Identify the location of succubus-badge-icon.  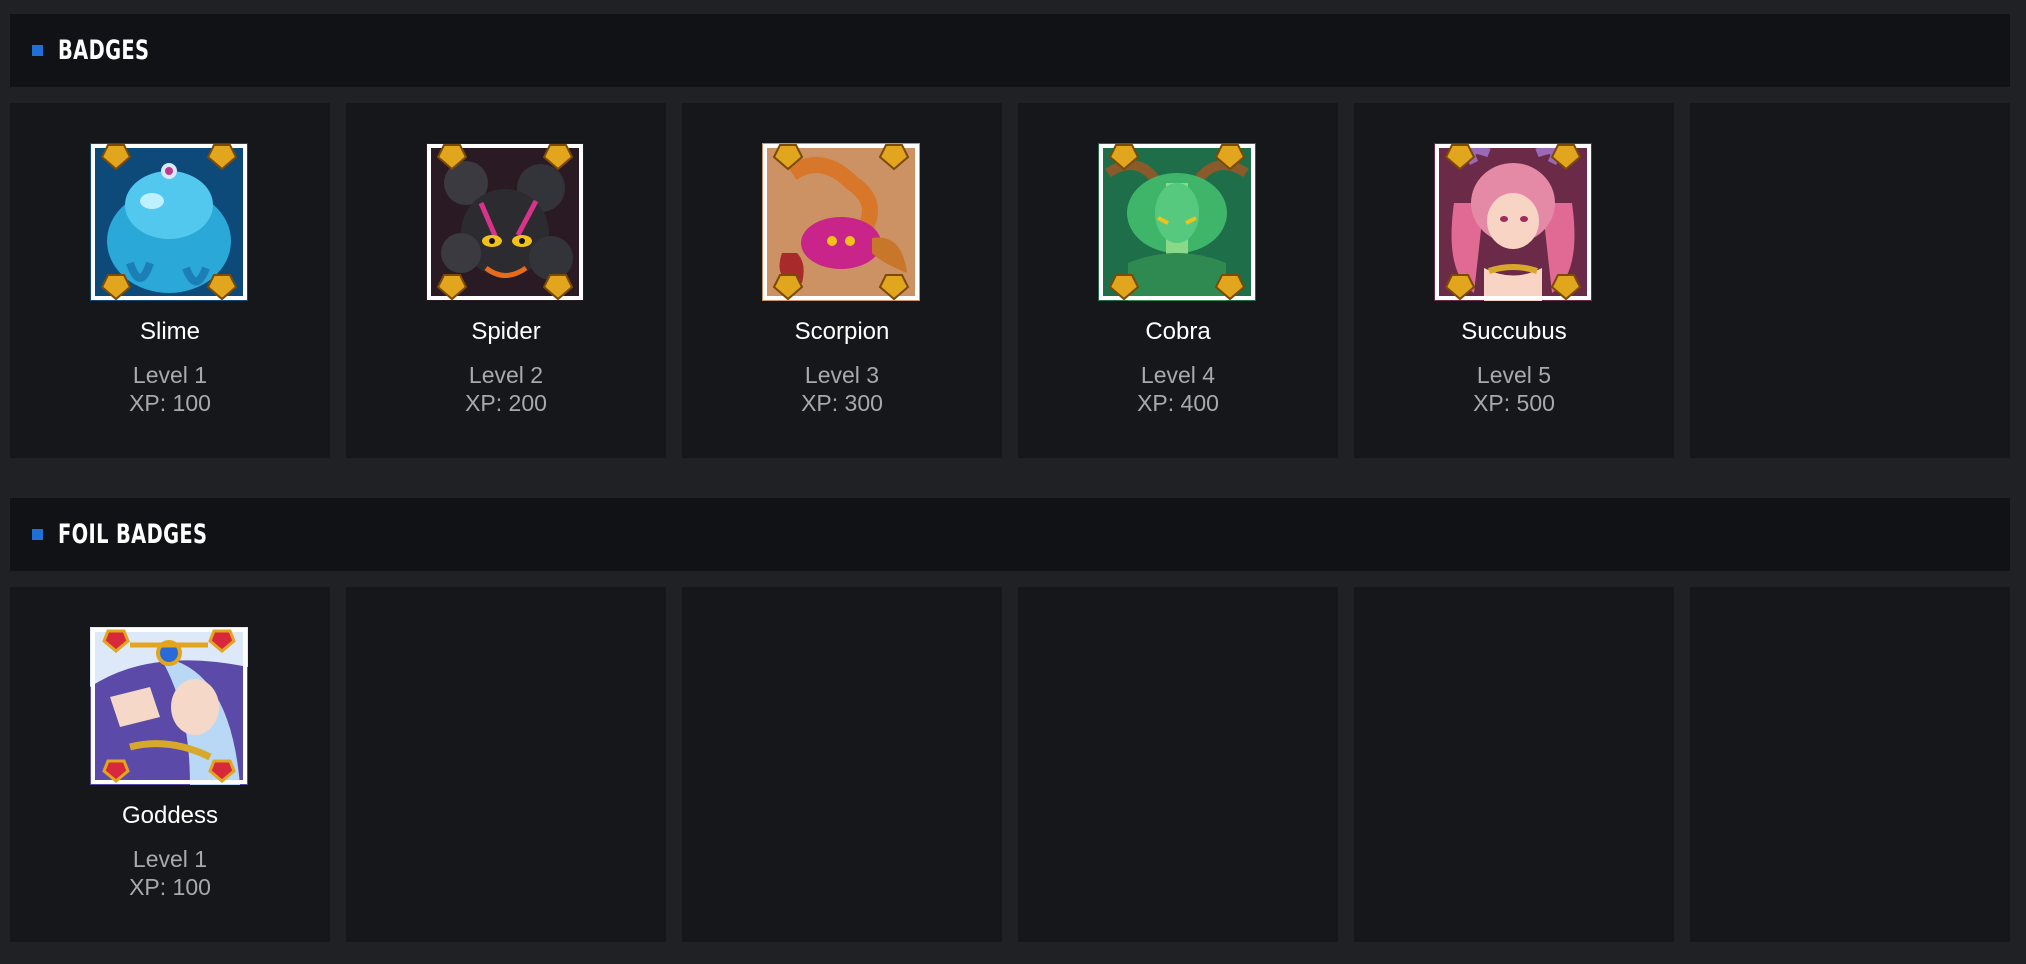
(1513, 222).